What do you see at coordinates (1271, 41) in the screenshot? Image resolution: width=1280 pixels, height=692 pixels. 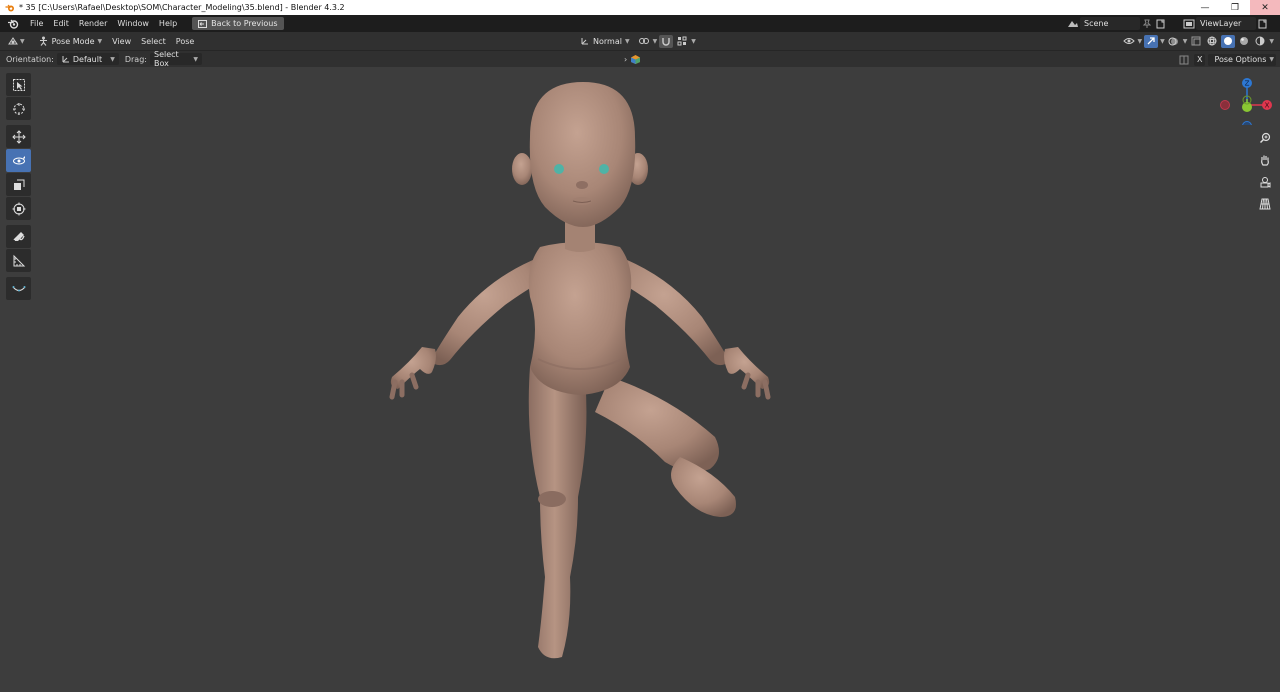 I see `shading-caret-icon: ▼` at bounding box center [1271, 41].